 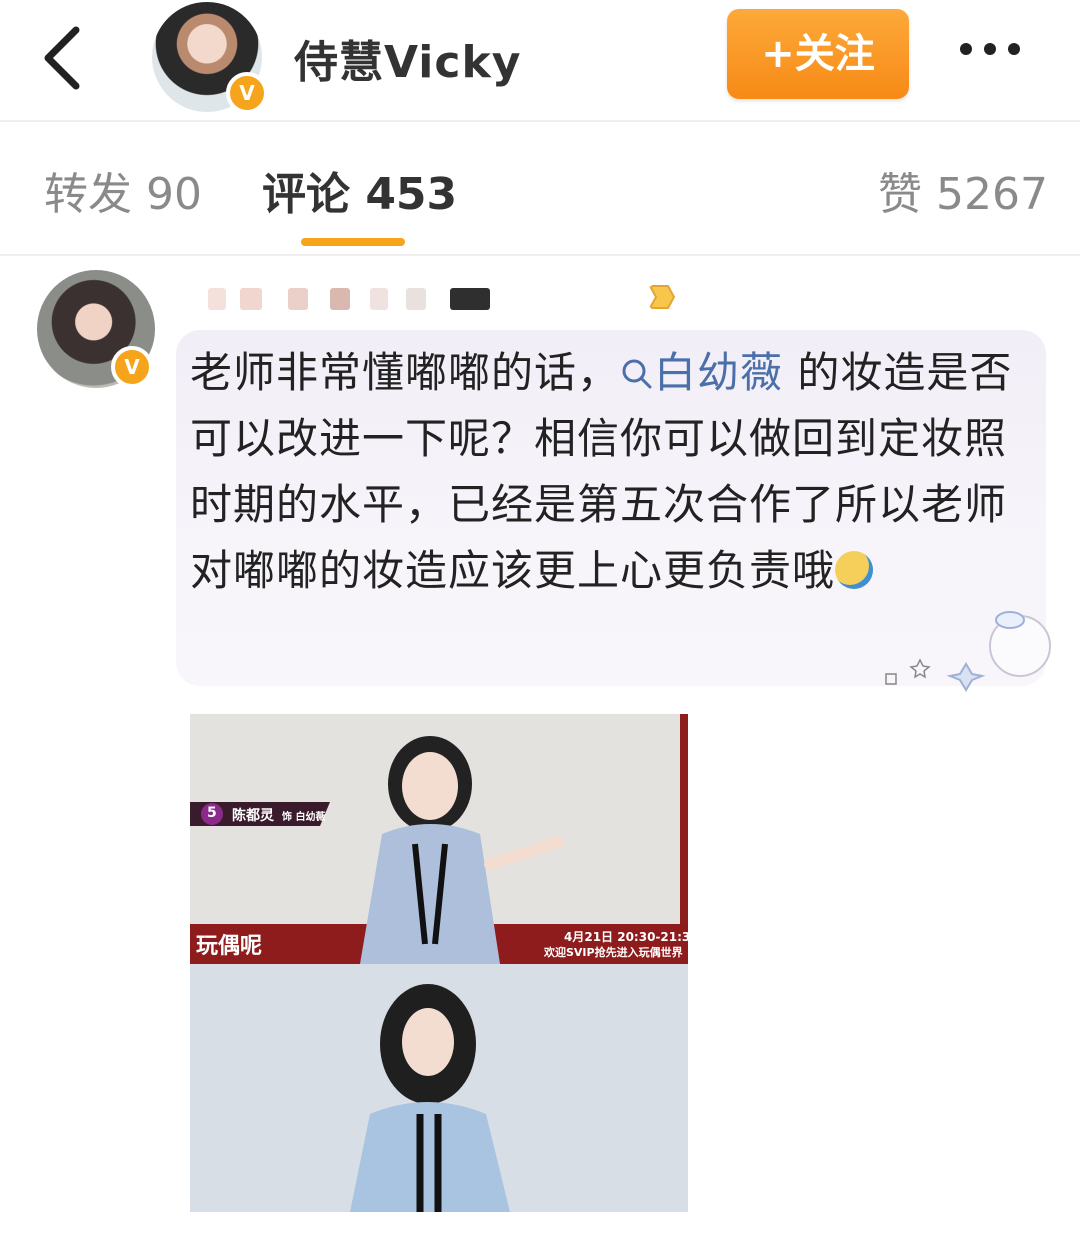 I want to click on header-divider, so click(x=540, y=121).